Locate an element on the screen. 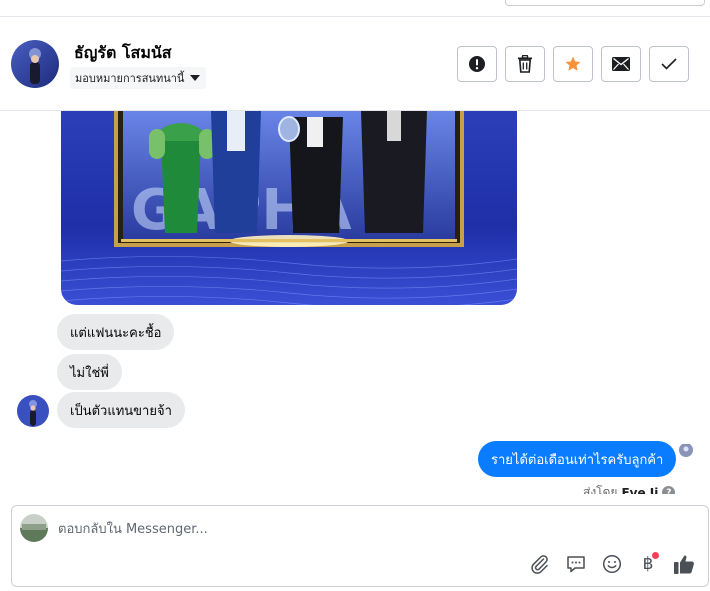 Image resolution: width=710 pixels, height=591 pixels. mark-spam-button is located at coordinates (477, 64).